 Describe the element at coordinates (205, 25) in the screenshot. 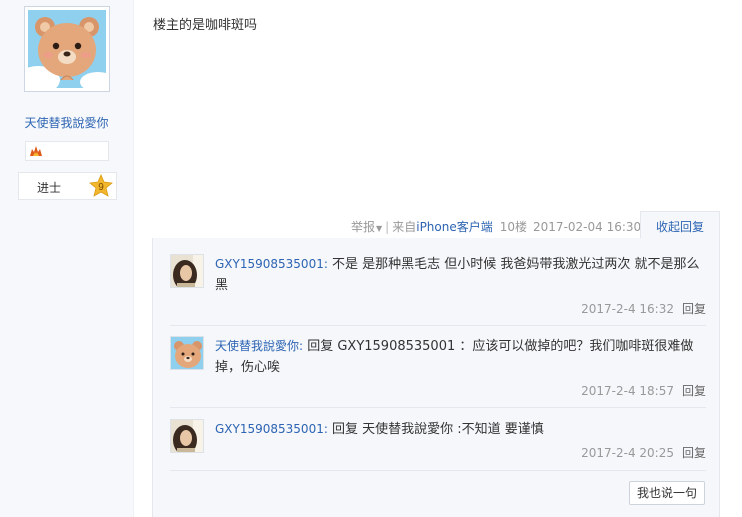

I see `post-content: 楼主的是咖啡斑吗` at that location.